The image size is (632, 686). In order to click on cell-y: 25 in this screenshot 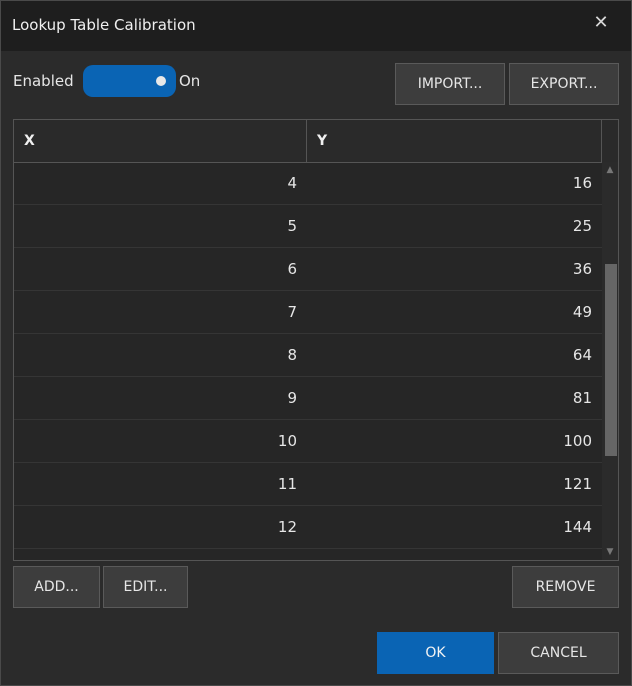, I will do `click(582, 226)`.